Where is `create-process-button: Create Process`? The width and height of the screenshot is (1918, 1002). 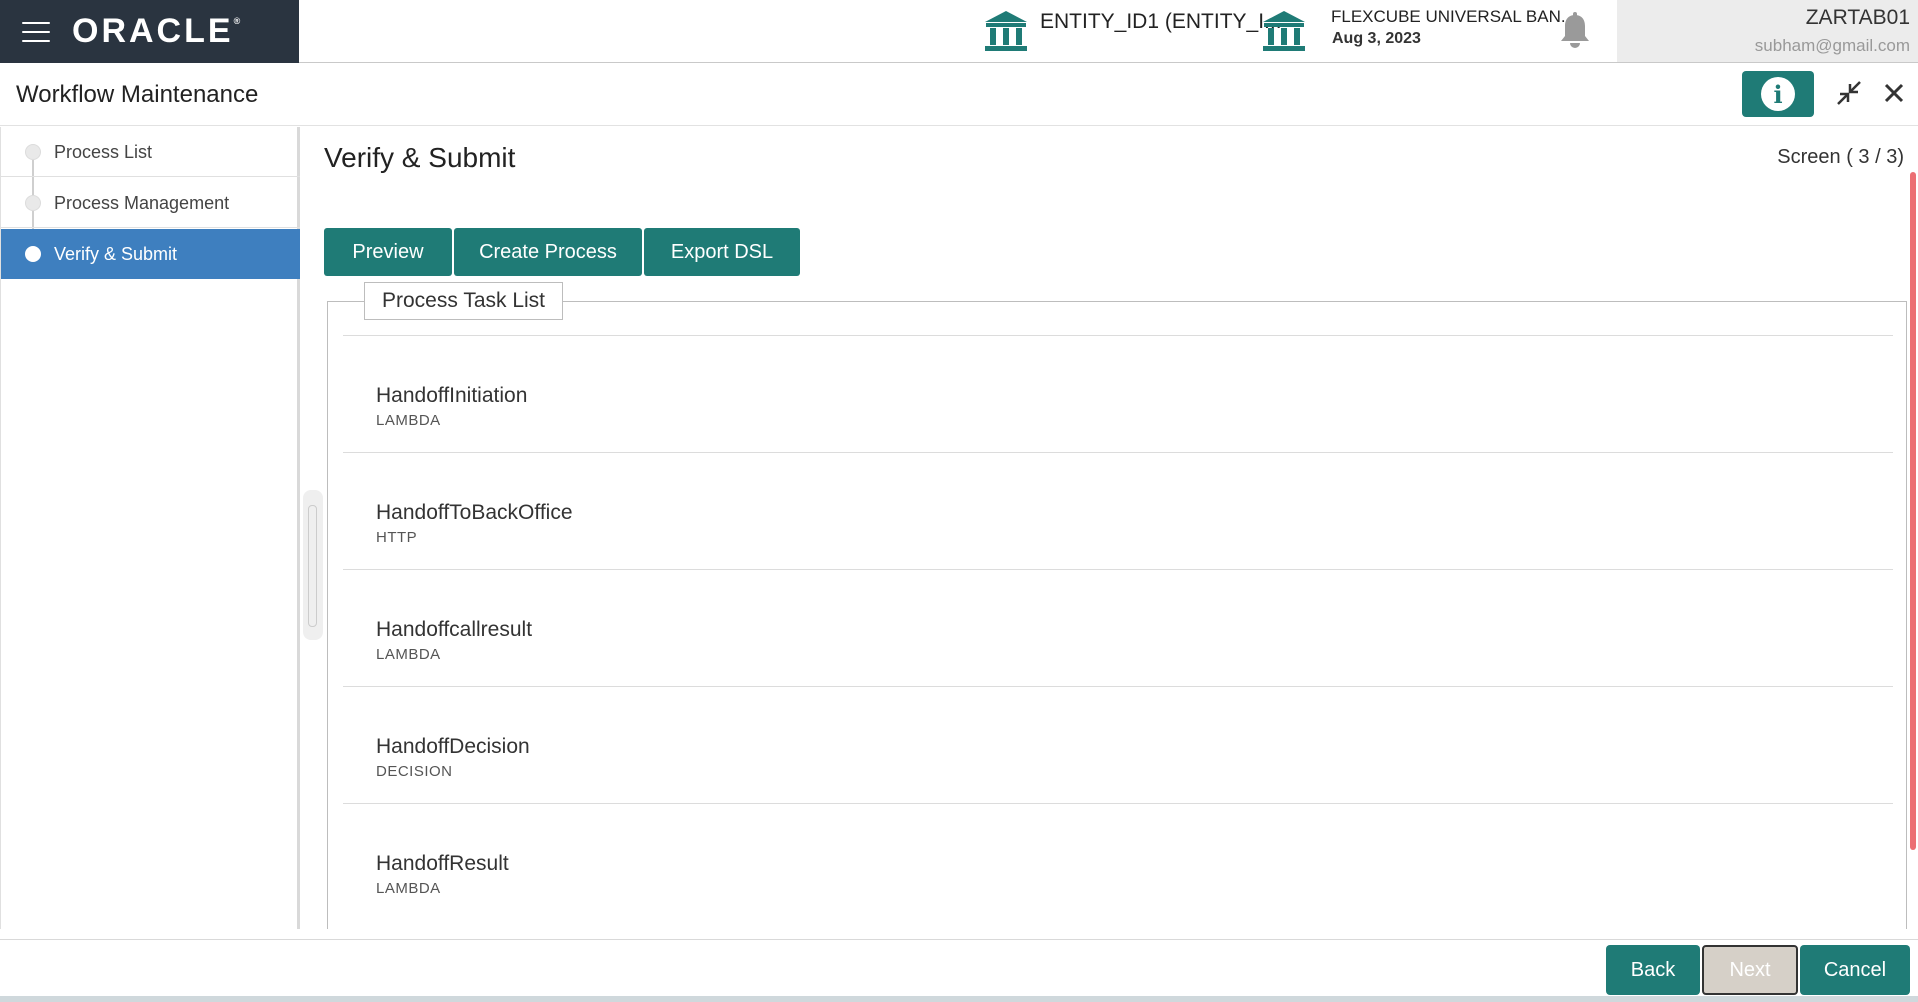 create-process-button: Create Process is located at coordinates (548, 252).